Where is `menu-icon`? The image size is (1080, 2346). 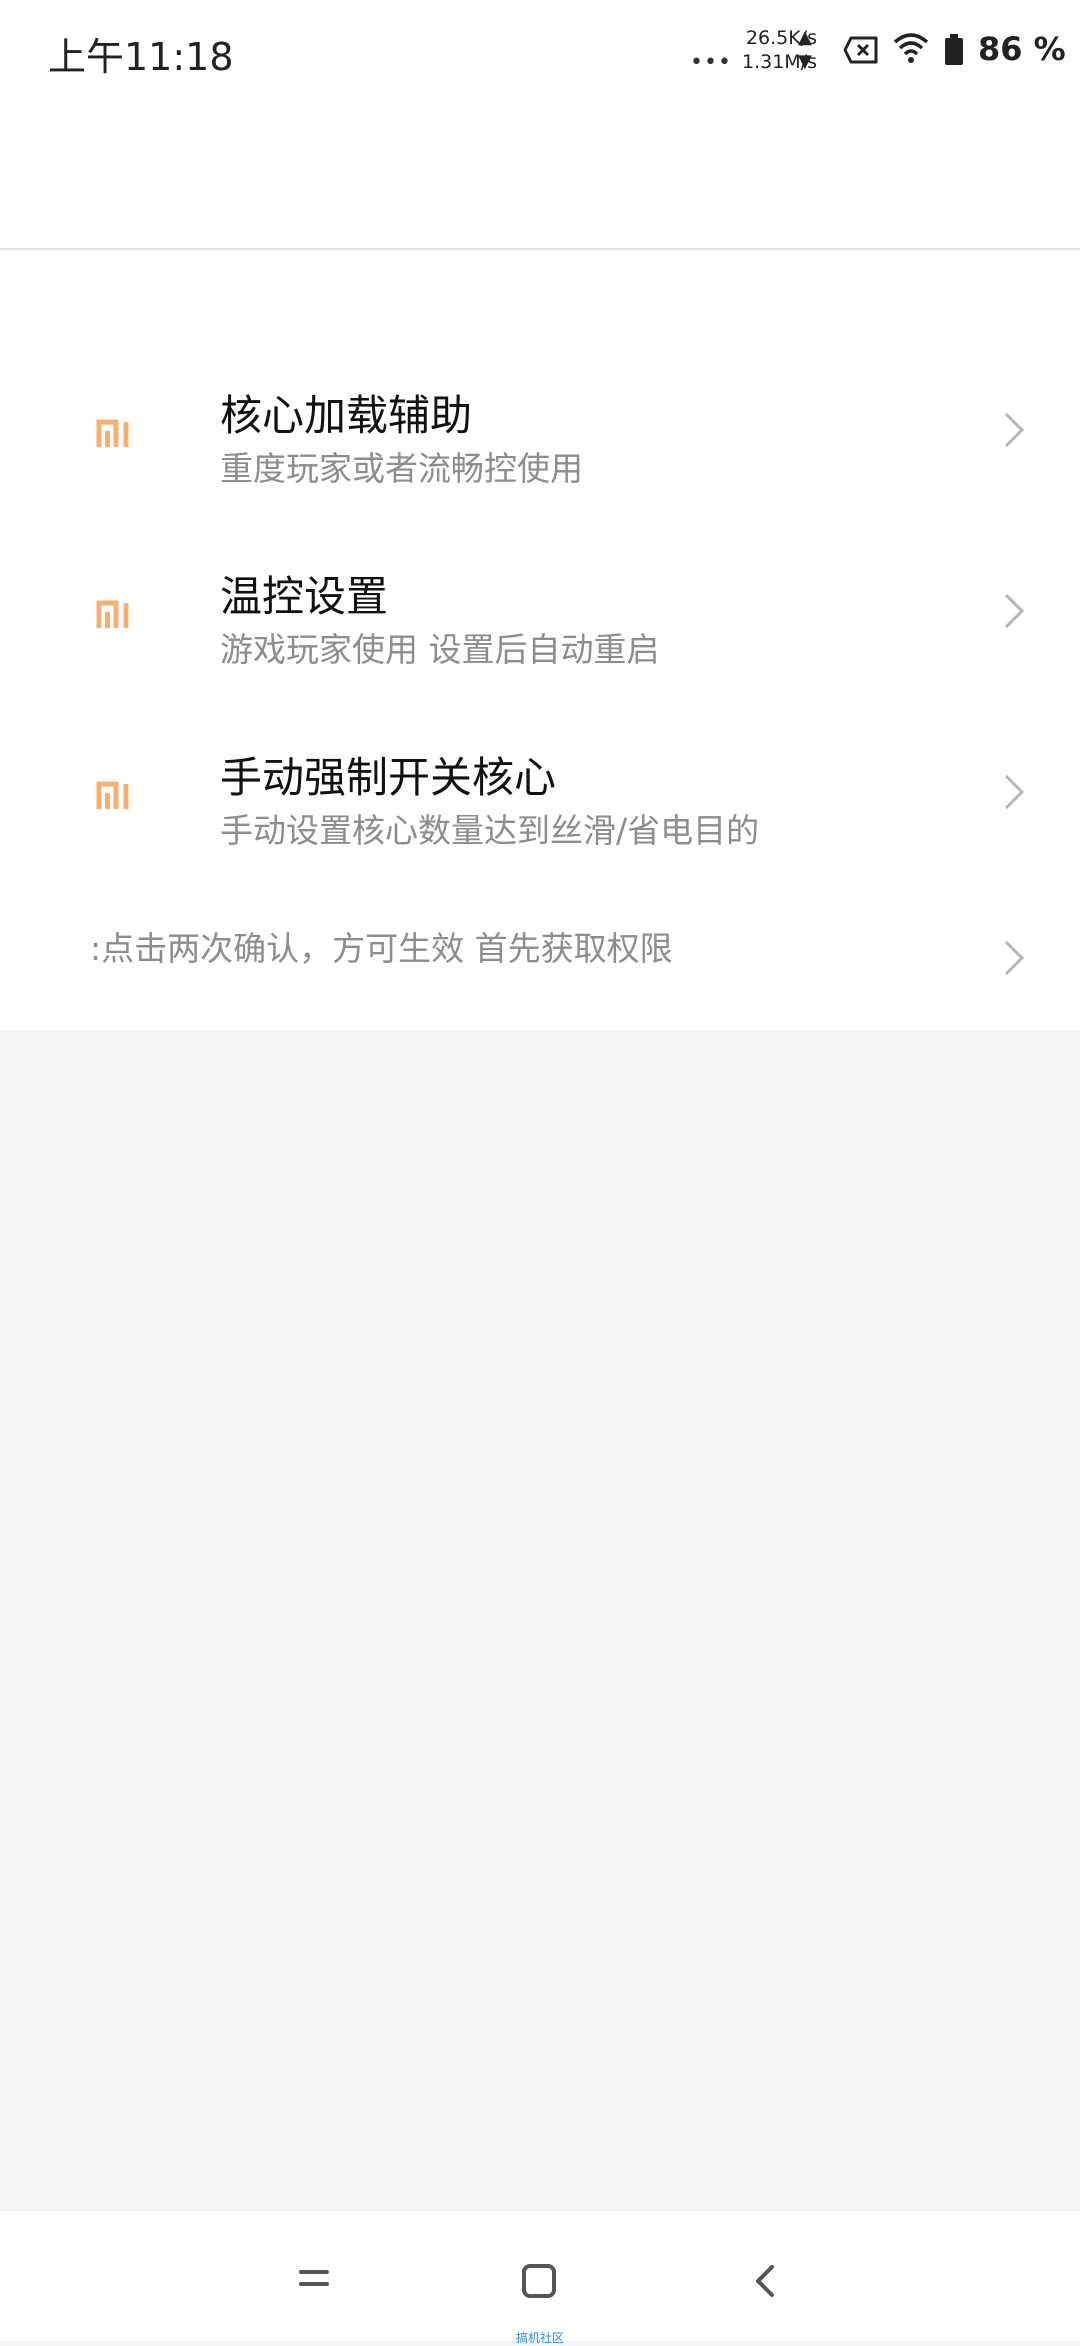 menu-icon is located at coordinates (314, 2278).